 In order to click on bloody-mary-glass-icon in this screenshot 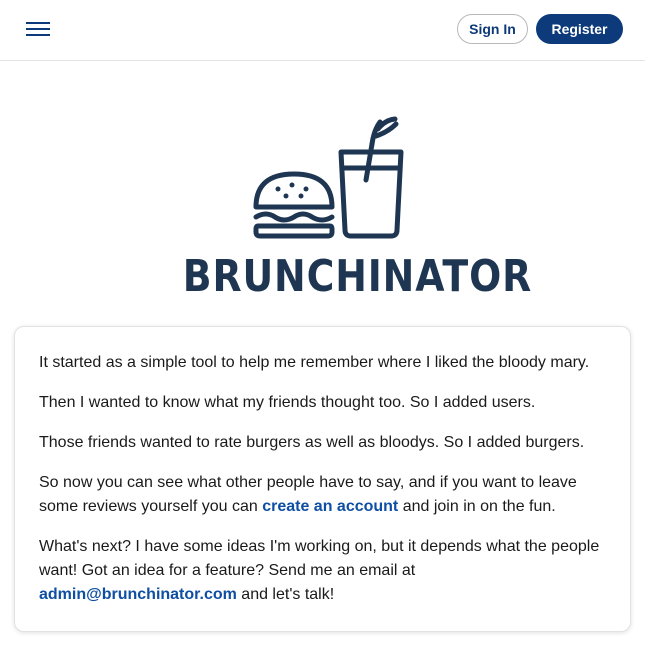, I will do `click(371, 177)`.